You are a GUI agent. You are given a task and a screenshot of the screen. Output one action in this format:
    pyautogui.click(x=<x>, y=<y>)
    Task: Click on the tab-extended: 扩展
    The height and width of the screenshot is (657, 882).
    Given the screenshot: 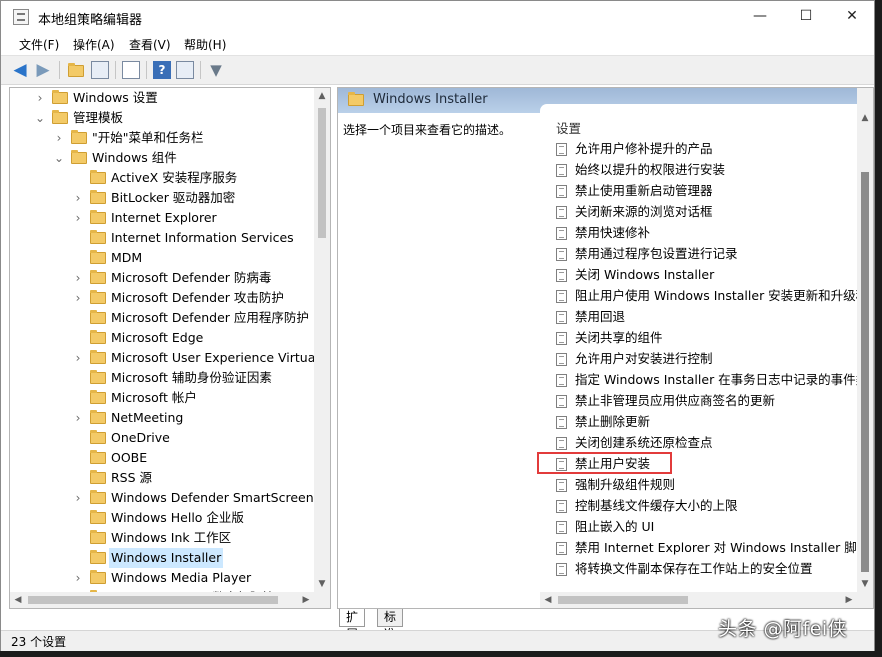 What is the action you would take?
    pyautogui.click(x=352, y=625)
    